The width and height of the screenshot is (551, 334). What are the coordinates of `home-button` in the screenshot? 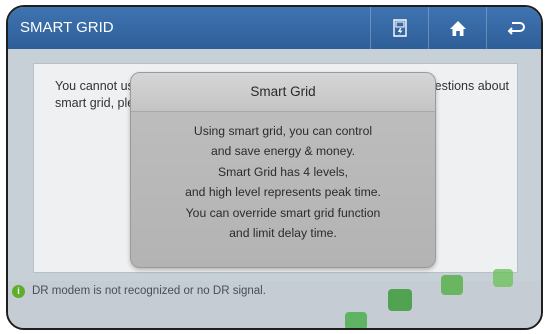 It's located at (457, 28).